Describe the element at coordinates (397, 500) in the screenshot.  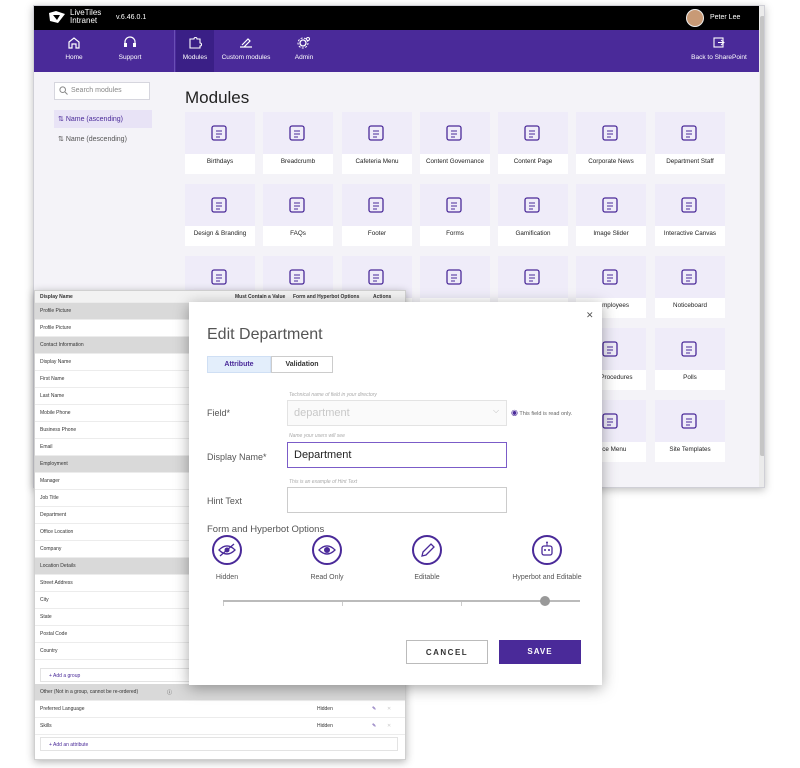
I see `hint-text-input` at that location.